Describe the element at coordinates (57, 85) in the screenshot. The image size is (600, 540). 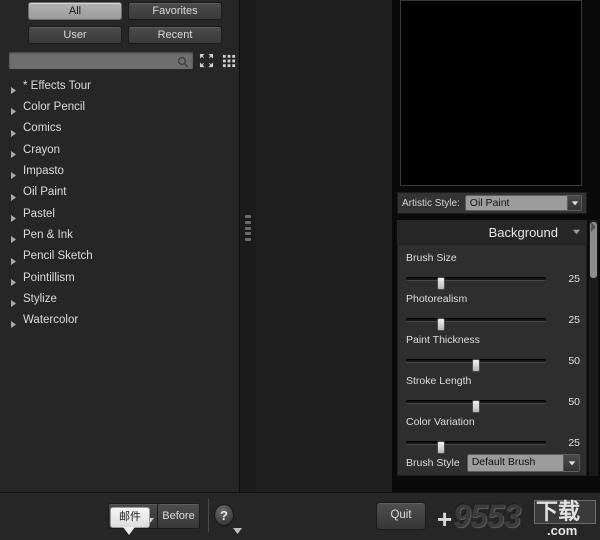
I see `tree-item-label: * Effects Tour` at that location.